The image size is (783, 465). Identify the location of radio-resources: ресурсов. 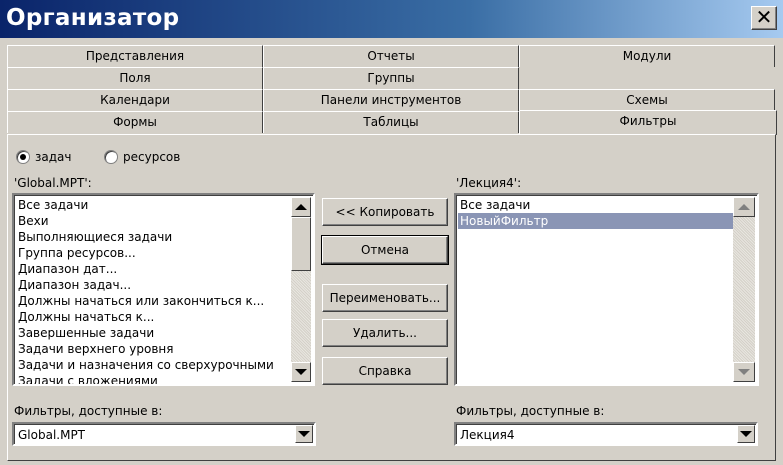
(142, 157).